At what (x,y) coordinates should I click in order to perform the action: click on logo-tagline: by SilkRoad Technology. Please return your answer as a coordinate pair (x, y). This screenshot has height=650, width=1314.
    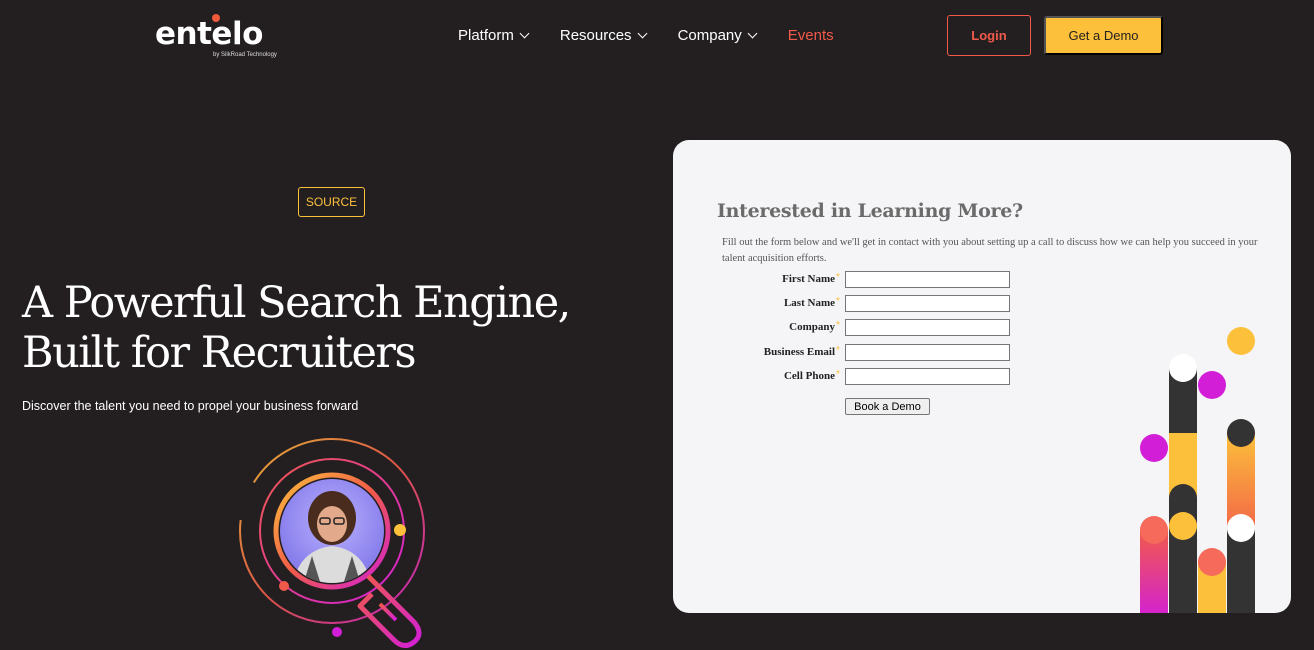
    Looking at the image, I should click on (245, 55).